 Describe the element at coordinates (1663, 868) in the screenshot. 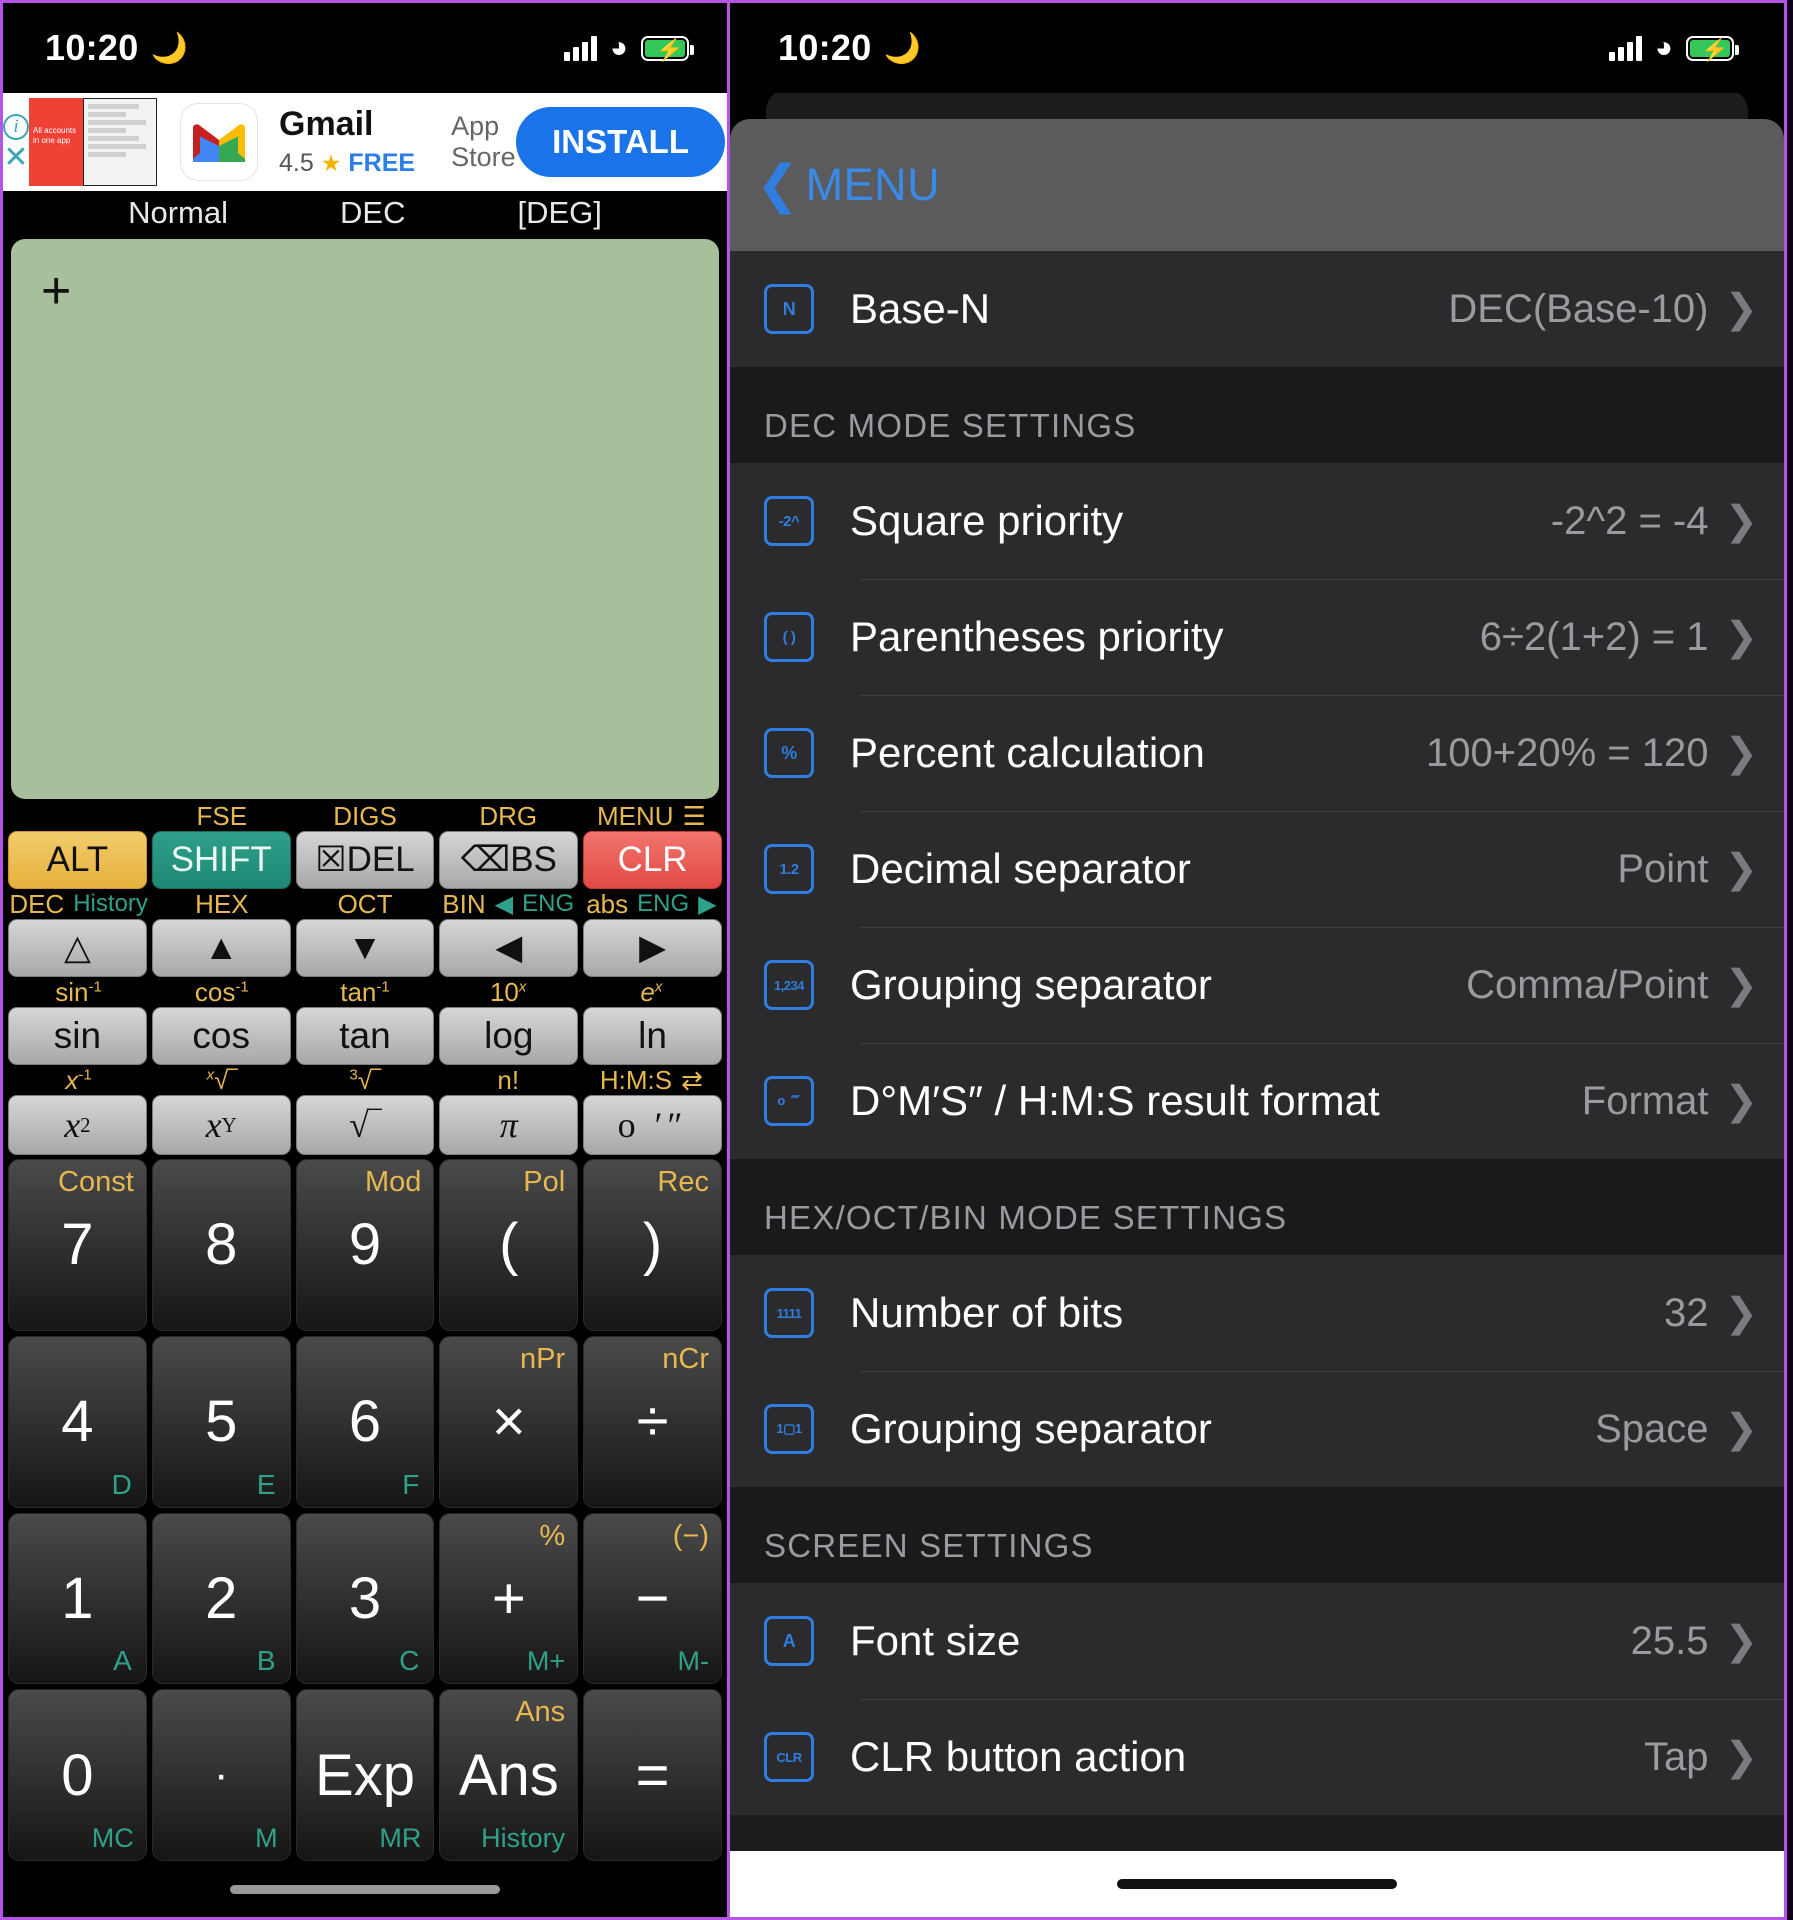

I see `row-decimal-separator-value: Point` at that location.